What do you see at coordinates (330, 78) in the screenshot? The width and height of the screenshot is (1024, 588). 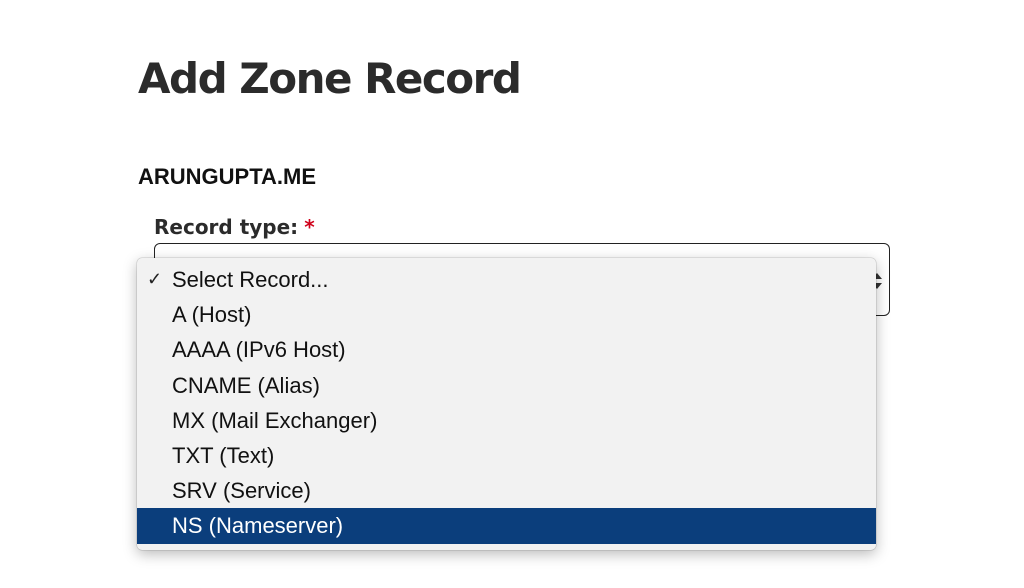 I see `page-title: Add Zone Record` at bounding box center [330, 78].